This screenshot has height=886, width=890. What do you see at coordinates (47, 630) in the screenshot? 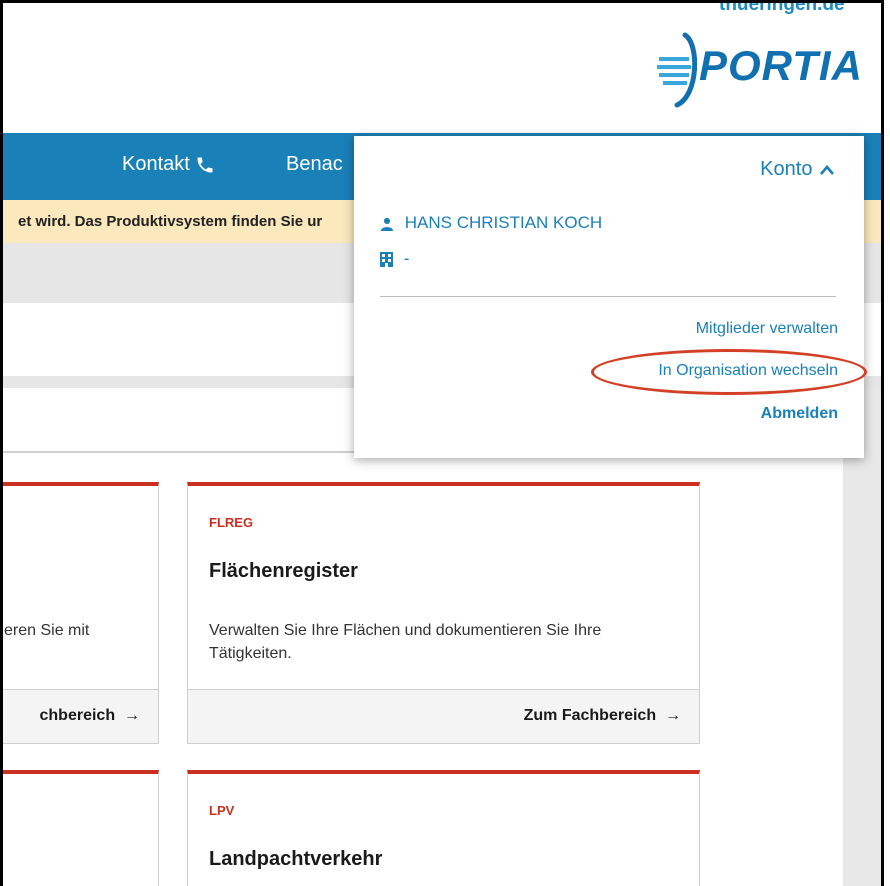
I see `module-card-description: eren Sie mit` at bounding box center [47, 630].